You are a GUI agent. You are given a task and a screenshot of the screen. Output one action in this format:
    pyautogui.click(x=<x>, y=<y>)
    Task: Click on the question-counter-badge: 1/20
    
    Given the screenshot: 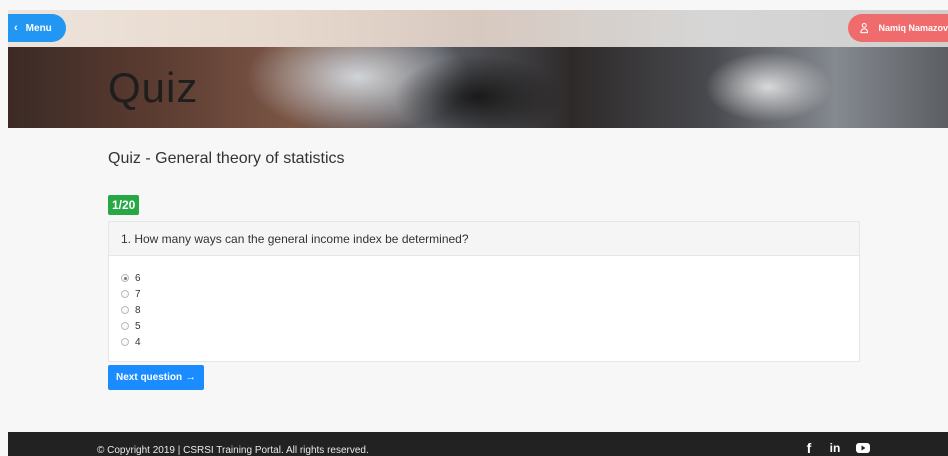 What is the action you would take?
    pyautogui.click(x=124, y=205)
    